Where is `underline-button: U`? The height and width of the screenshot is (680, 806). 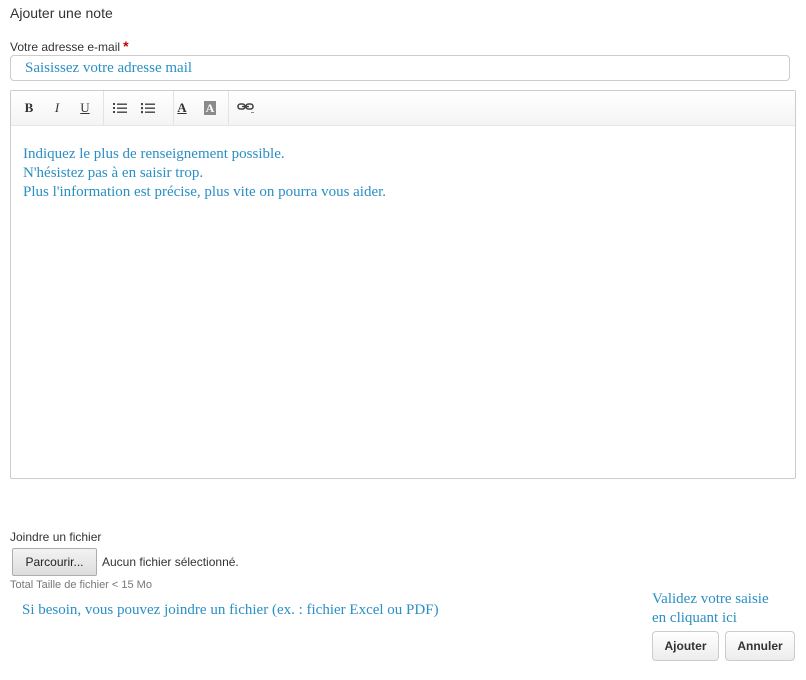 underline-button: U is located at coordinates (85, 108).